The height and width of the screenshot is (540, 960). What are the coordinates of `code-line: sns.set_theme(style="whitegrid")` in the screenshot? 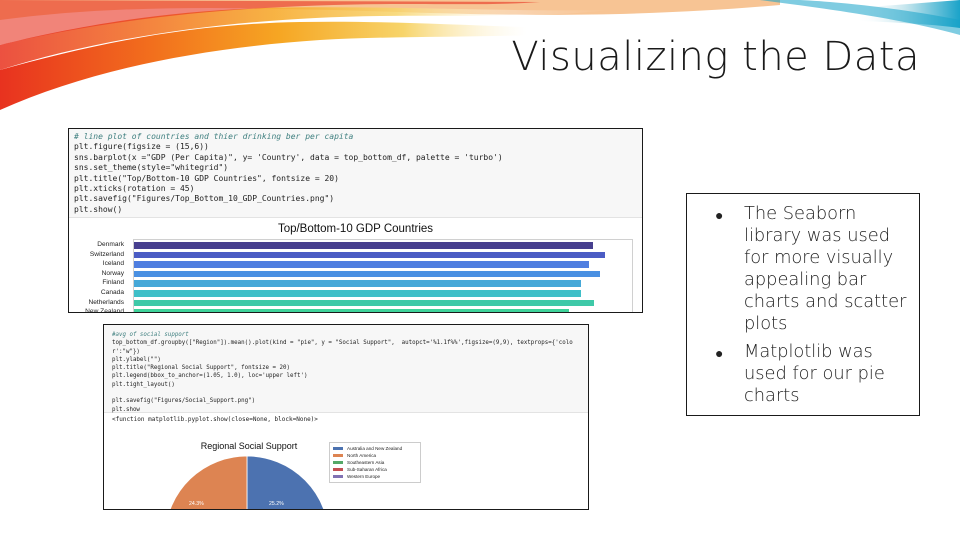 It's located at (151, 168).